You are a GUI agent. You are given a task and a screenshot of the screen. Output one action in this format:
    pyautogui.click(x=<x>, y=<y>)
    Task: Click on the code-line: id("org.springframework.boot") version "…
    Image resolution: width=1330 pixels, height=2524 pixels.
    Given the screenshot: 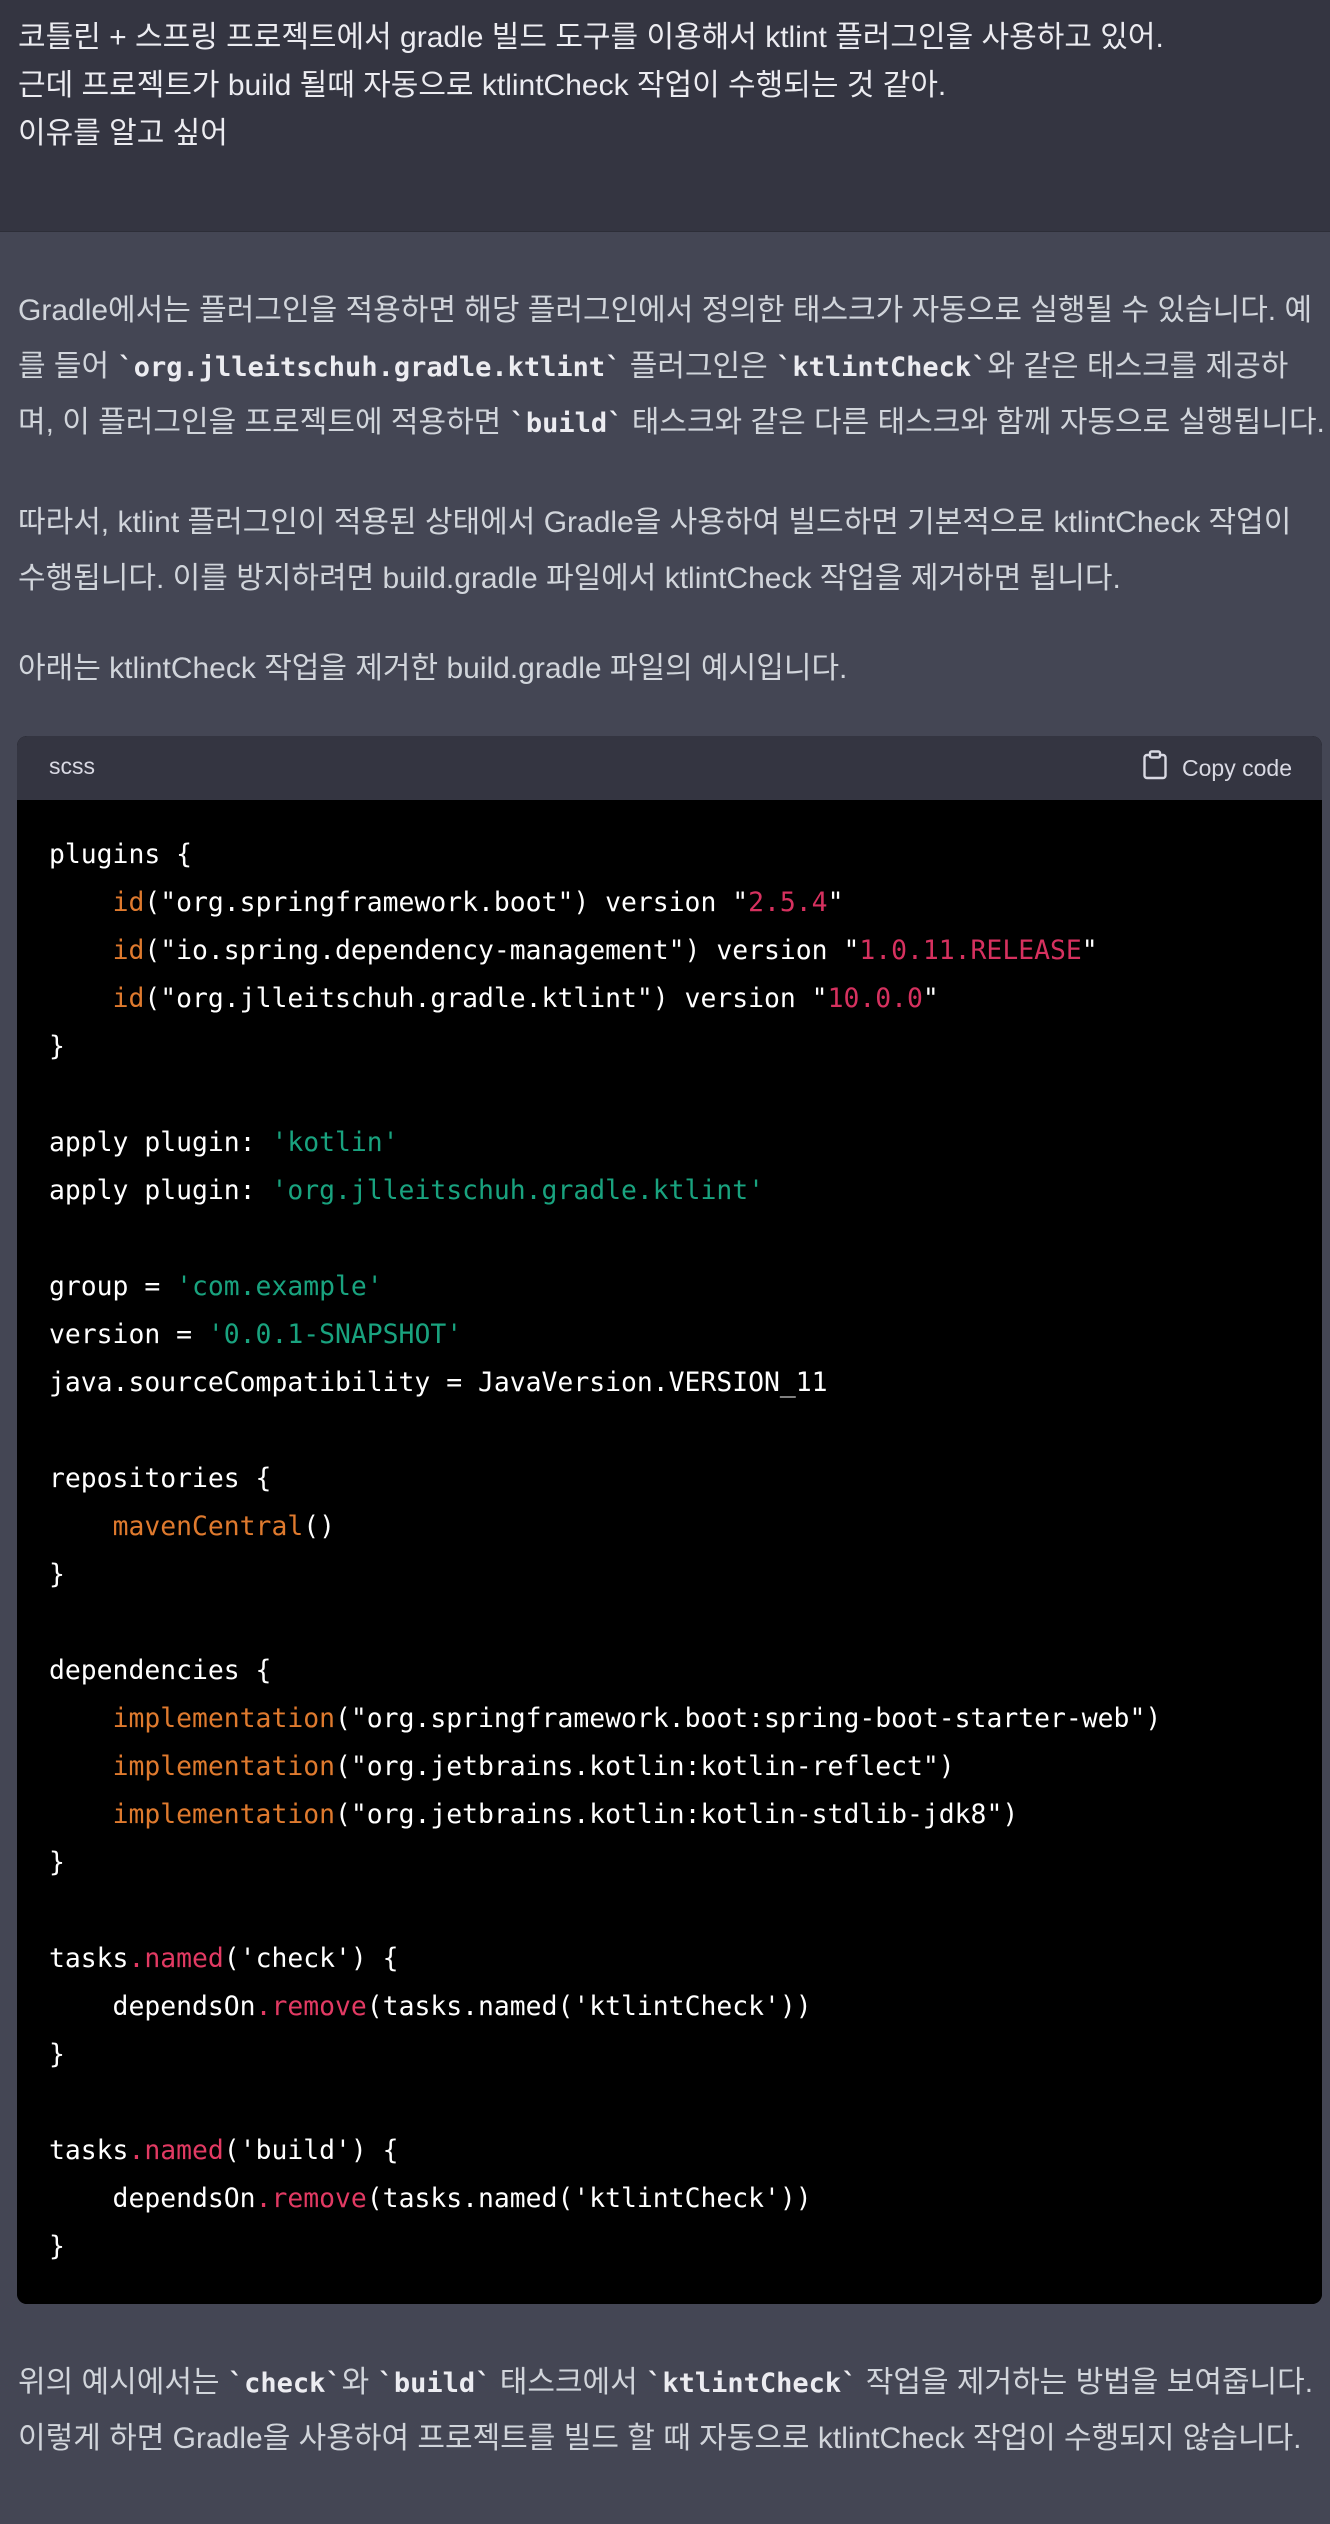 What is the action you would take?
    pyautogui.click(x=605, y=903)
    